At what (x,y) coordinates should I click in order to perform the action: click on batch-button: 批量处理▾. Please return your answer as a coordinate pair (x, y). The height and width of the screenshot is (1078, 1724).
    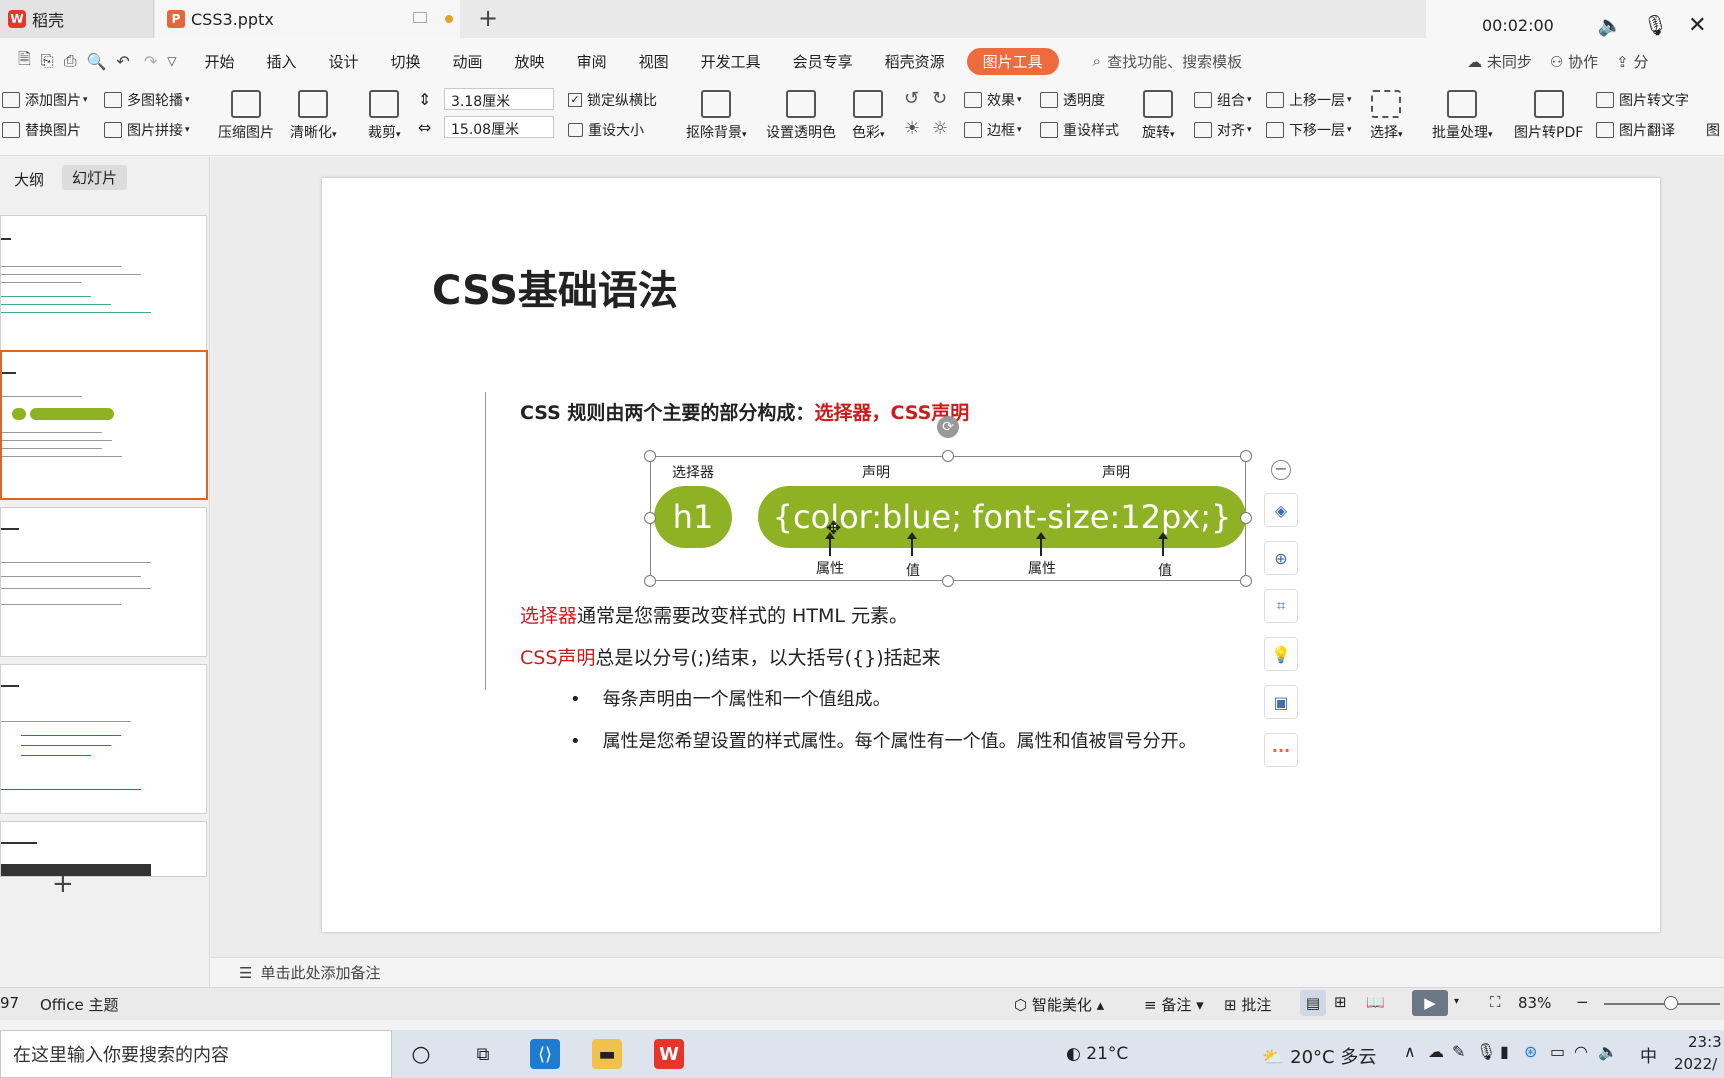
    Looking at the image, I should click on (1462, 116).